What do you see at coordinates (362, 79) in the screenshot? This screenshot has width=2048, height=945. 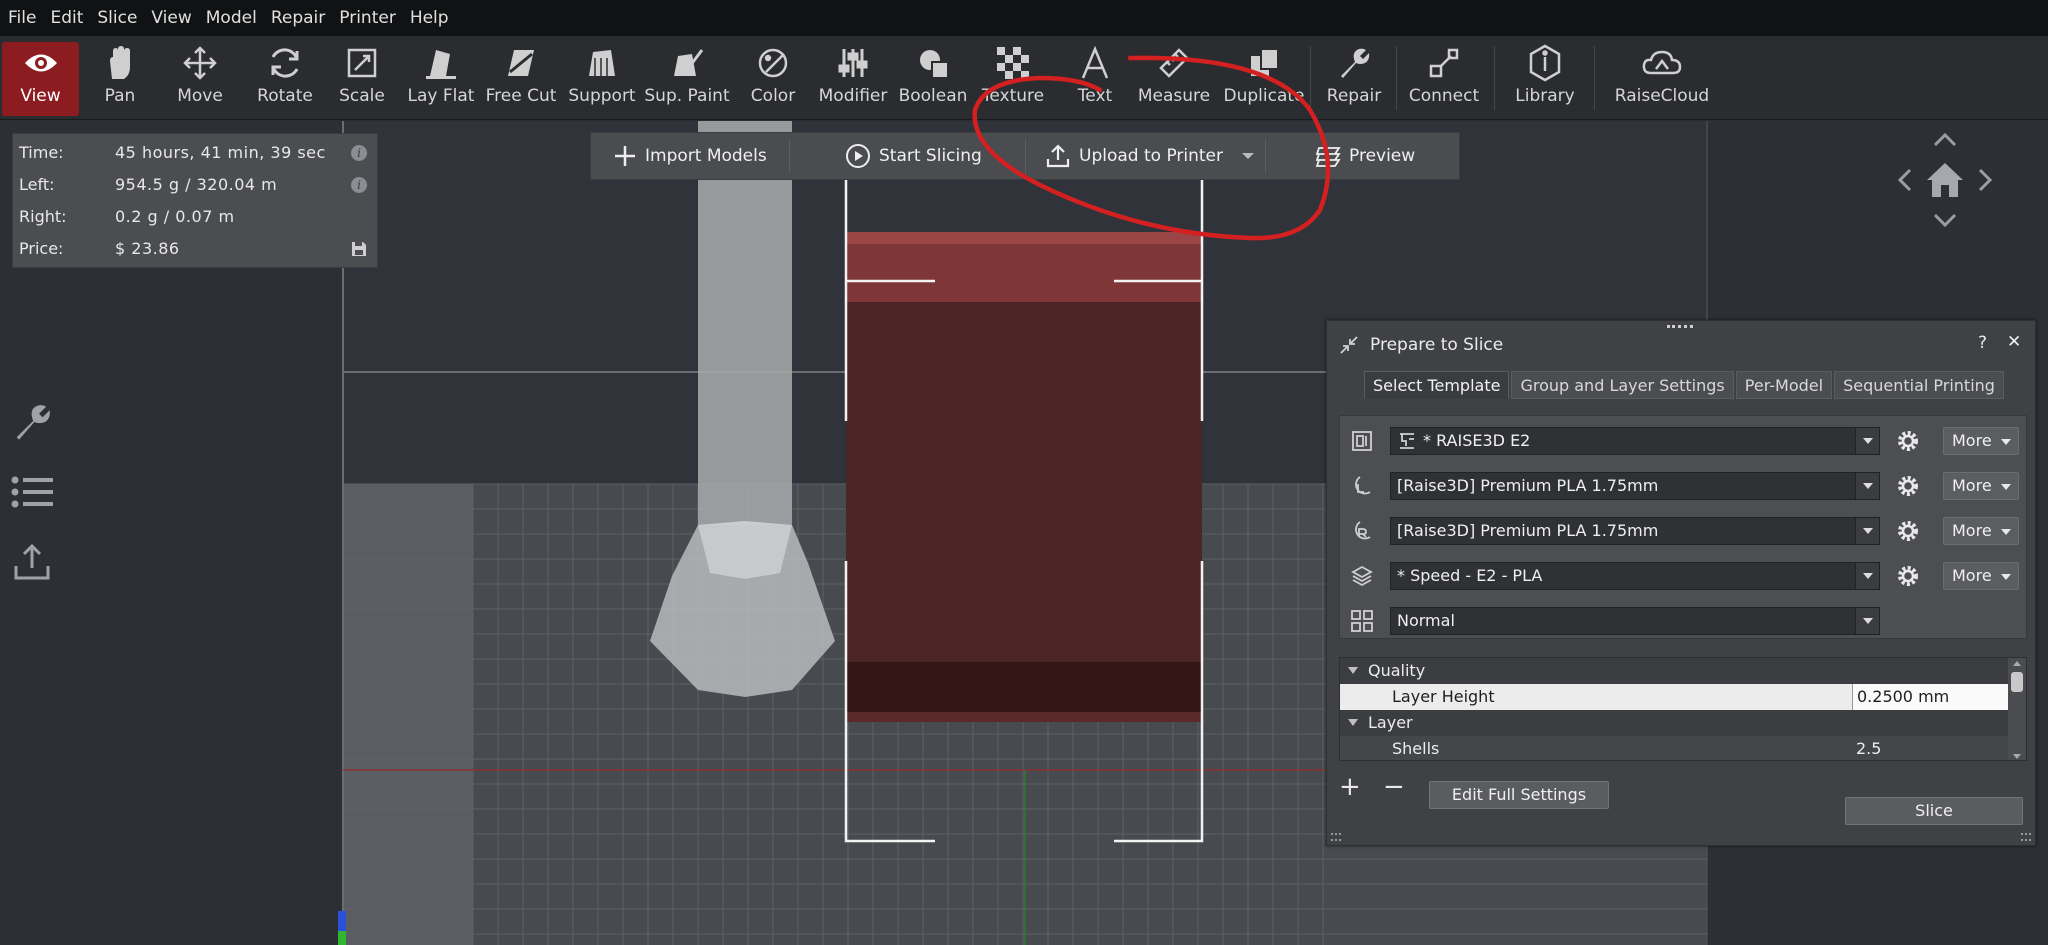 I see `tool-scale-button: Scale` at bounding box center [362, 79].